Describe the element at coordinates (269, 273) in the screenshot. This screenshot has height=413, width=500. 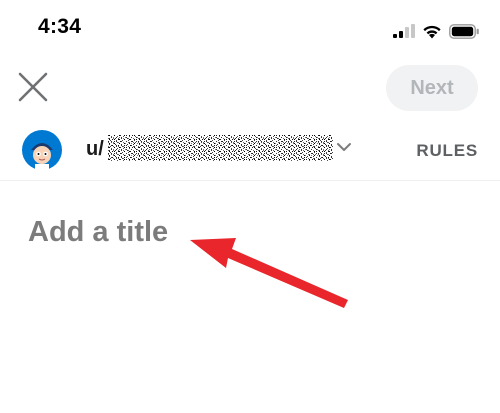
I see `annotation-arrow` at that location.